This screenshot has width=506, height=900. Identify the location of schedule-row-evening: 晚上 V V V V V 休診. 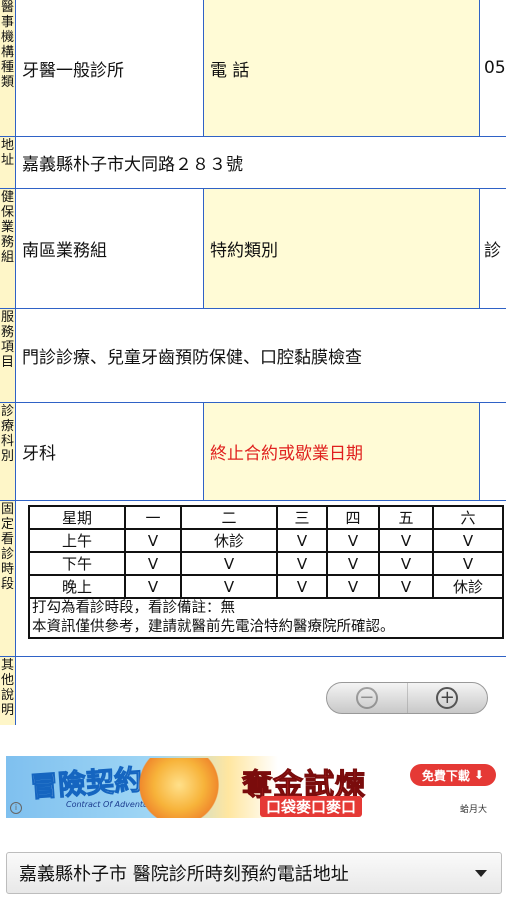
(266, 586).